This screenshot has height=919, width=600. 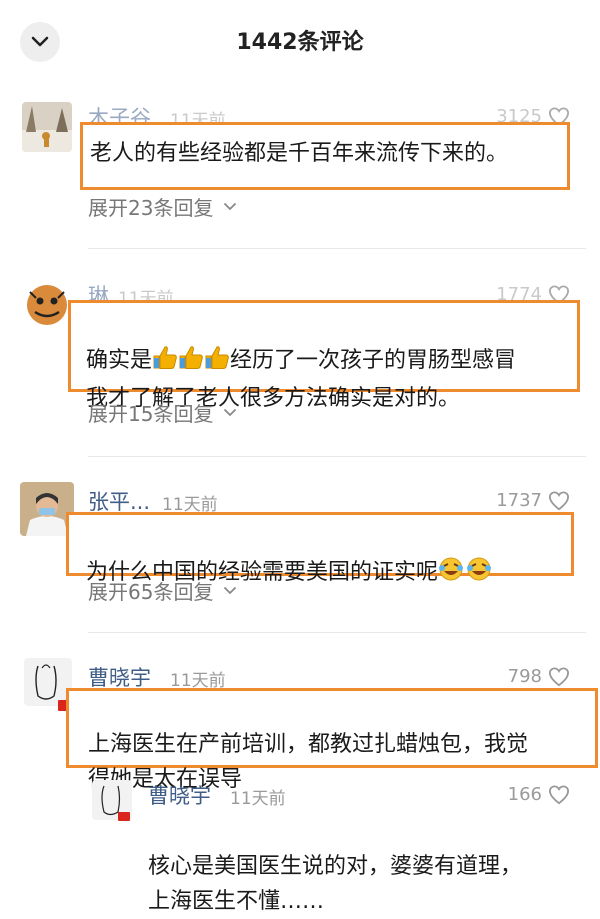 I want to click on like-button: 166, so click(x=539, y=794).